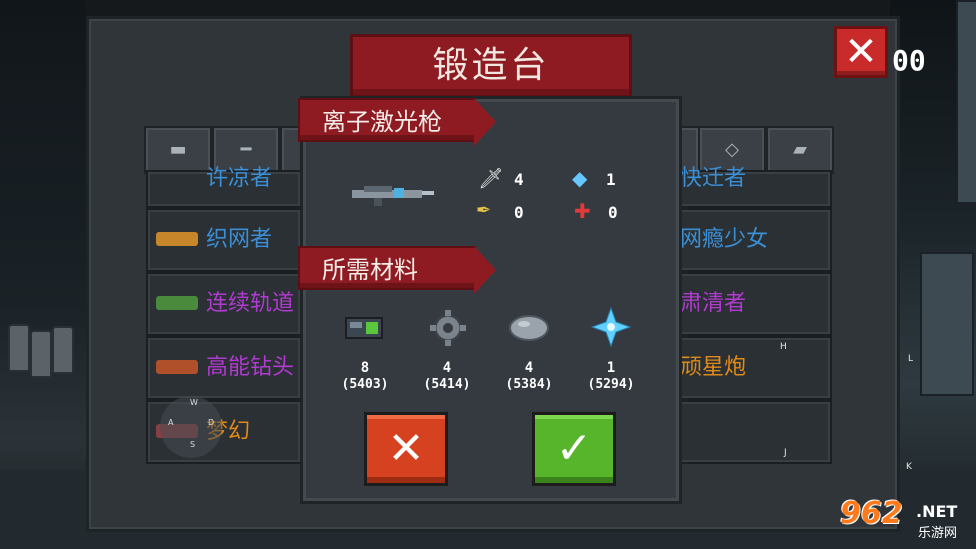 This screenshot has width=976, height=549. I want to click on material-owned: (5384), so click(529, 384).